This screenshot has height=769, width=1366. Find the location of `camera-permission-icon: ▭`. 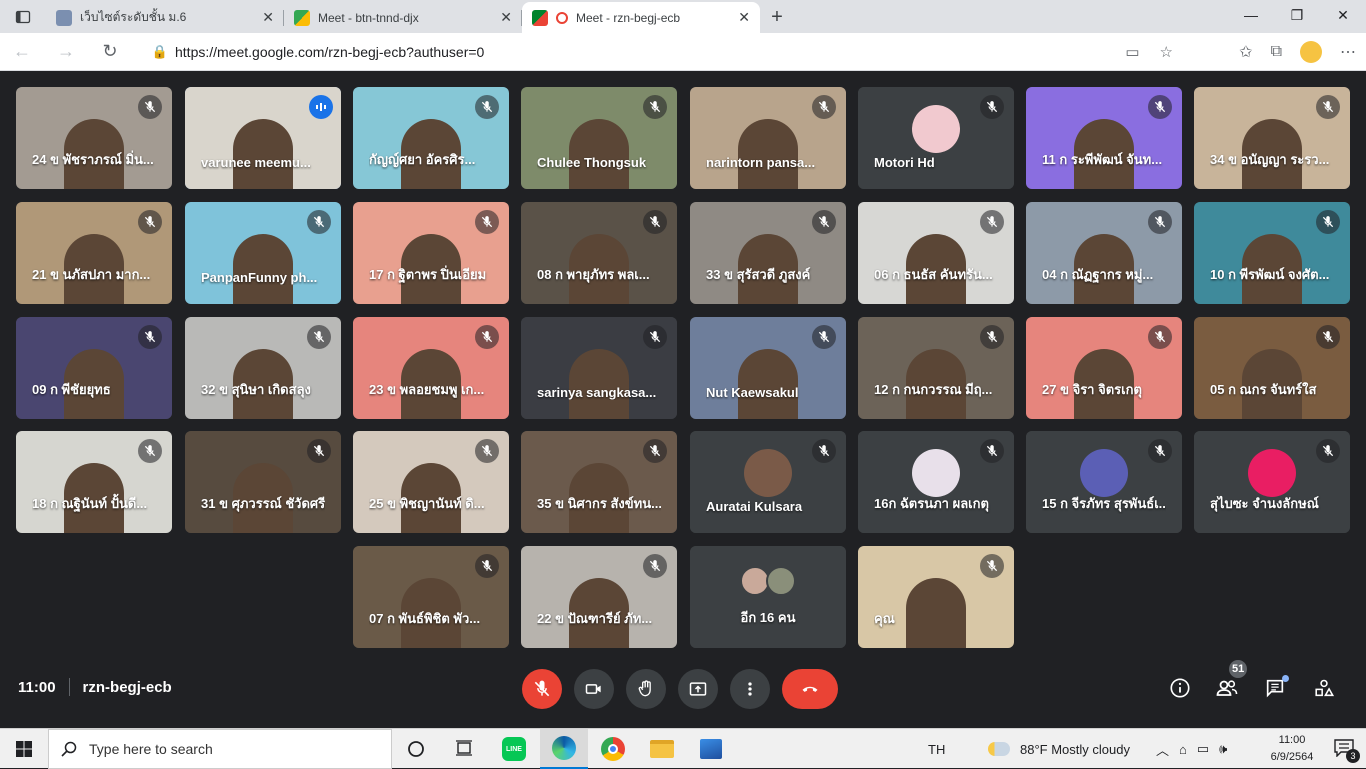

camera-permission-icon: ▭ is located at coordinates (1132, 52).